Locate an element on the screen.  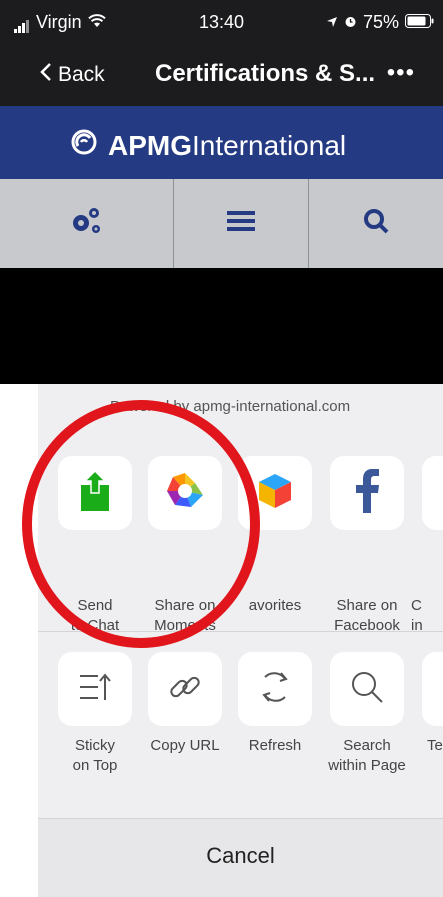
search-icon is located at coordinates (367, 689).